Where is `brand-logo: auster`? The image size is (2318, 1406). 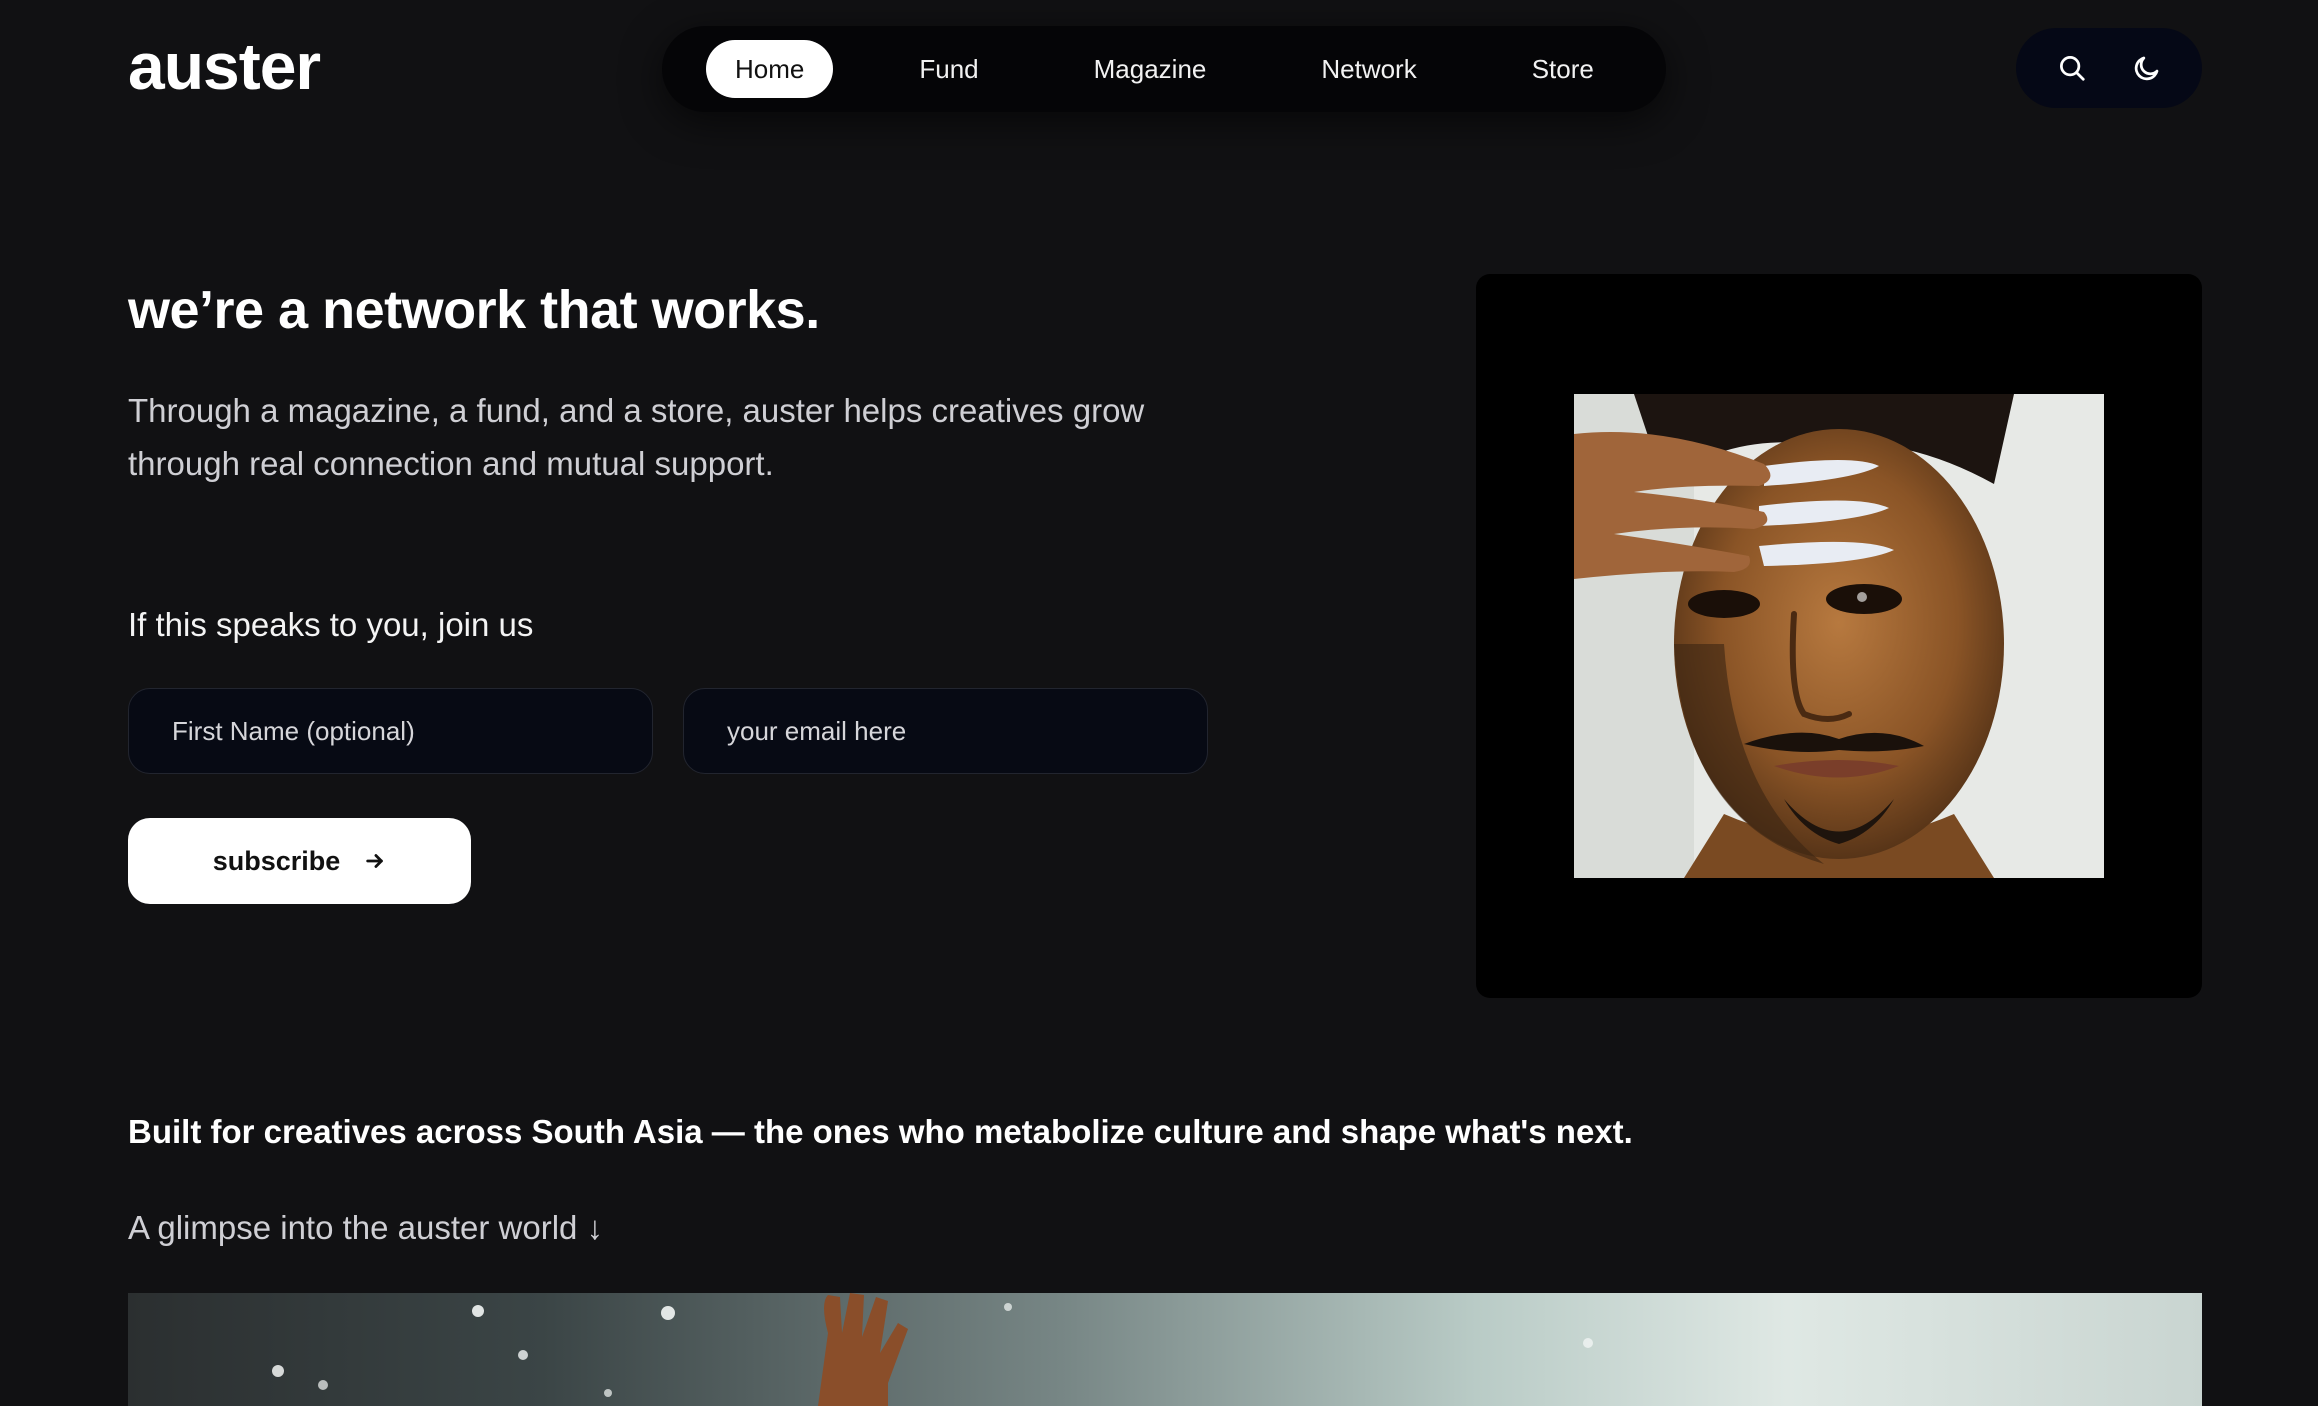 brand-logo: auster is located at coordinates (224, 66).